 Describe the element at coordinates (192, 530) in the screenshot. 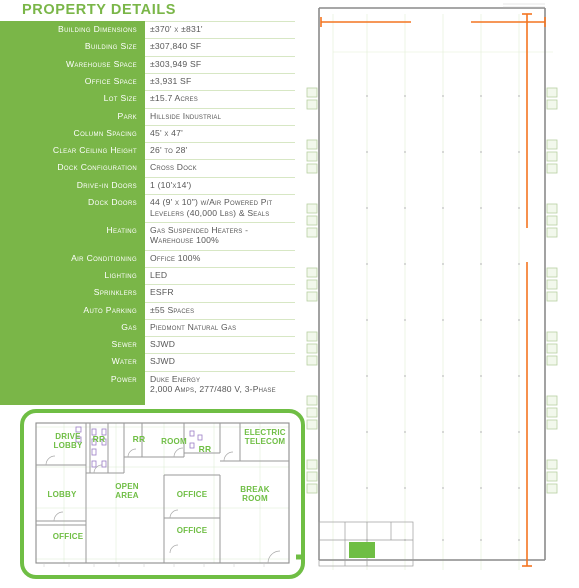

I see `floorplan-room-office-3: OFFICE` at that location.